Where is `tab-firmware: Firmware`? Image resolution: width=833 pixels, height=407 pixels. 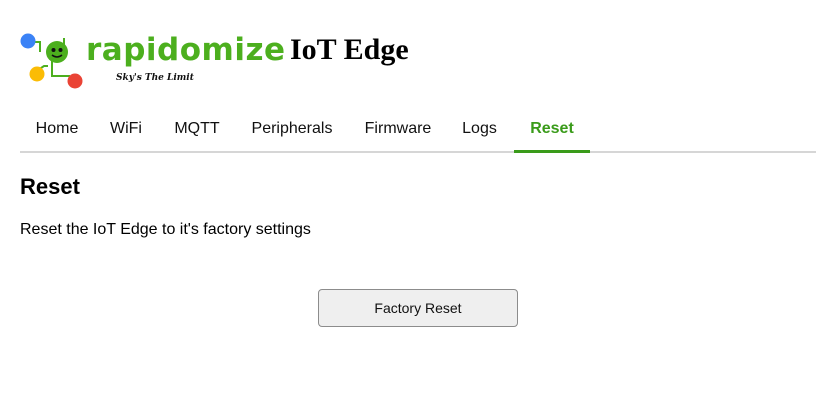 tab-firmware: Firmware is located at coordinates (398, 129).